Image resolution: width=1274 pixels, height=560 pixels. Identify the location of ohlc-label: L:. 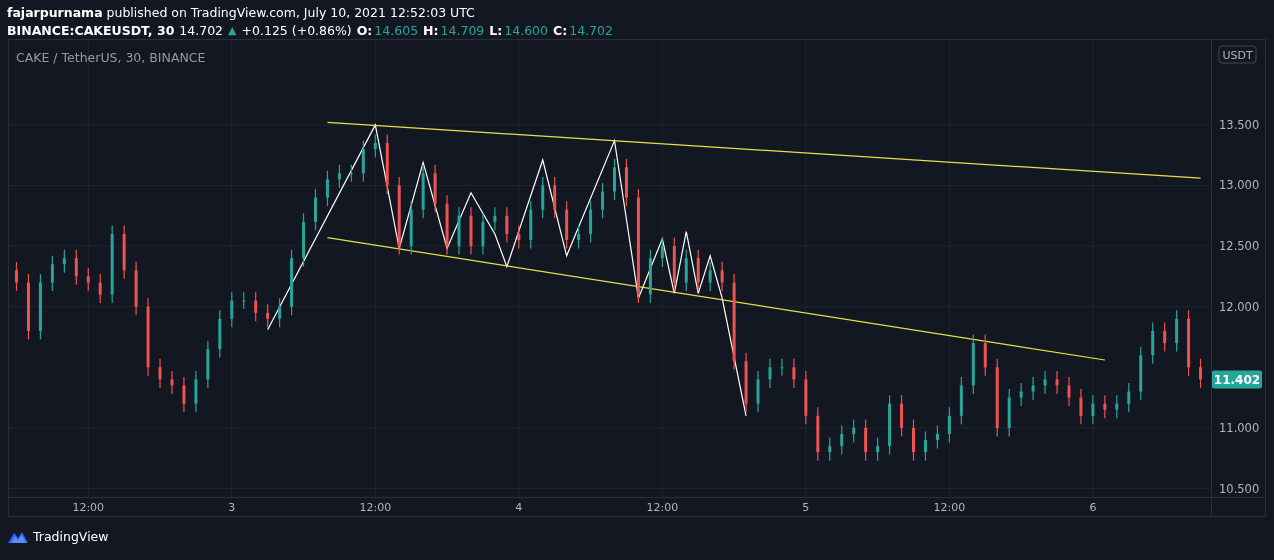
(496, 30).